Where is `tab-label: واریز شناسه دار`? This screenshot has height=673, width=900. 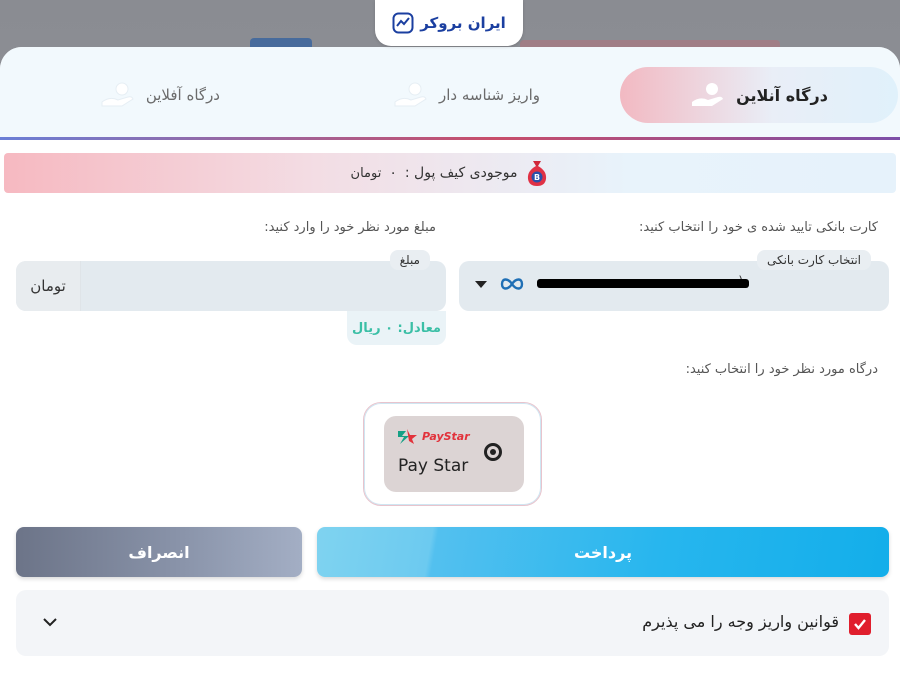
tab-label: واریز شناسه دار is located at coordinates (489, 95).